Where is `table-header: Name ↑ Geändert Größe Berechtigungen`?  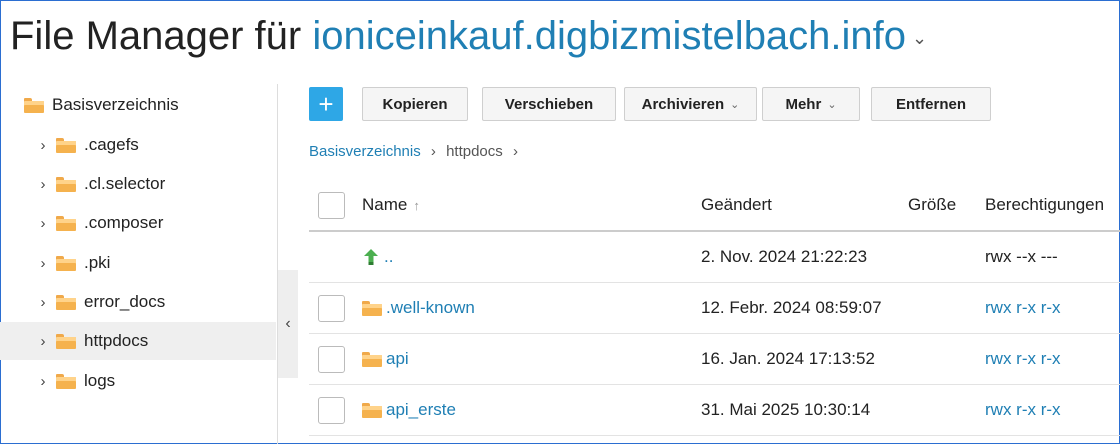
table-header: Name ↑ Geändert Größe Berechtigungen is located at coordinates (714, 206).